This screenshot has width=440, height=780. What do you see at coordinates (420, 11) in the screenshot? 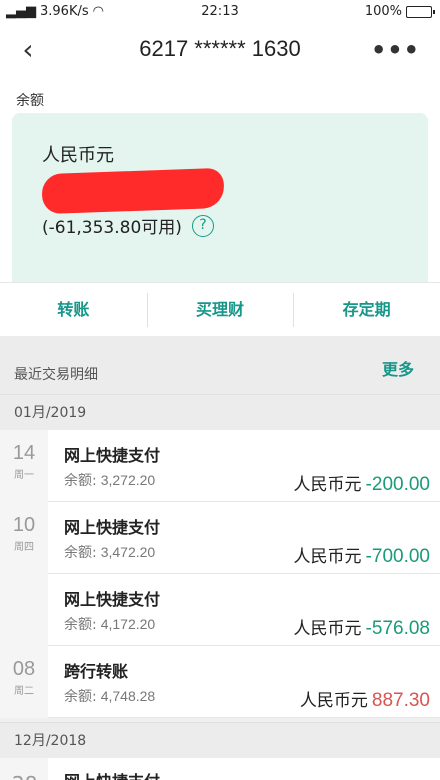
I see `battery-icon` at bounding box center [420, 11].